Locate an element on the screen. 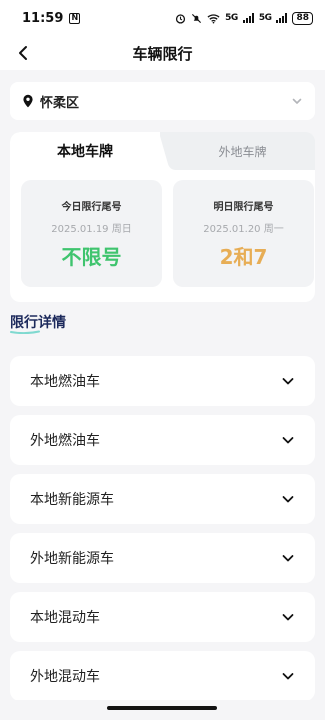  wifi-icon is located at coordinates (213, 18).